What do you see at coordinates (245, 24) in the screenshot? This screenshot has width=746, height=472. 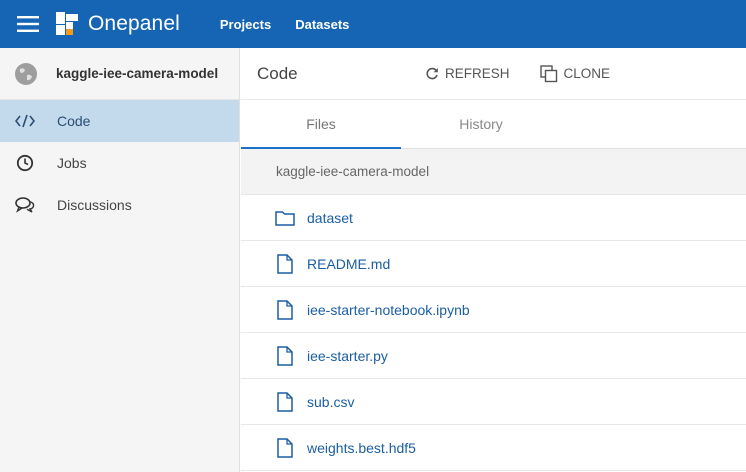 I see `nav-projects-link: Projects` at bounding box center [245, 24].